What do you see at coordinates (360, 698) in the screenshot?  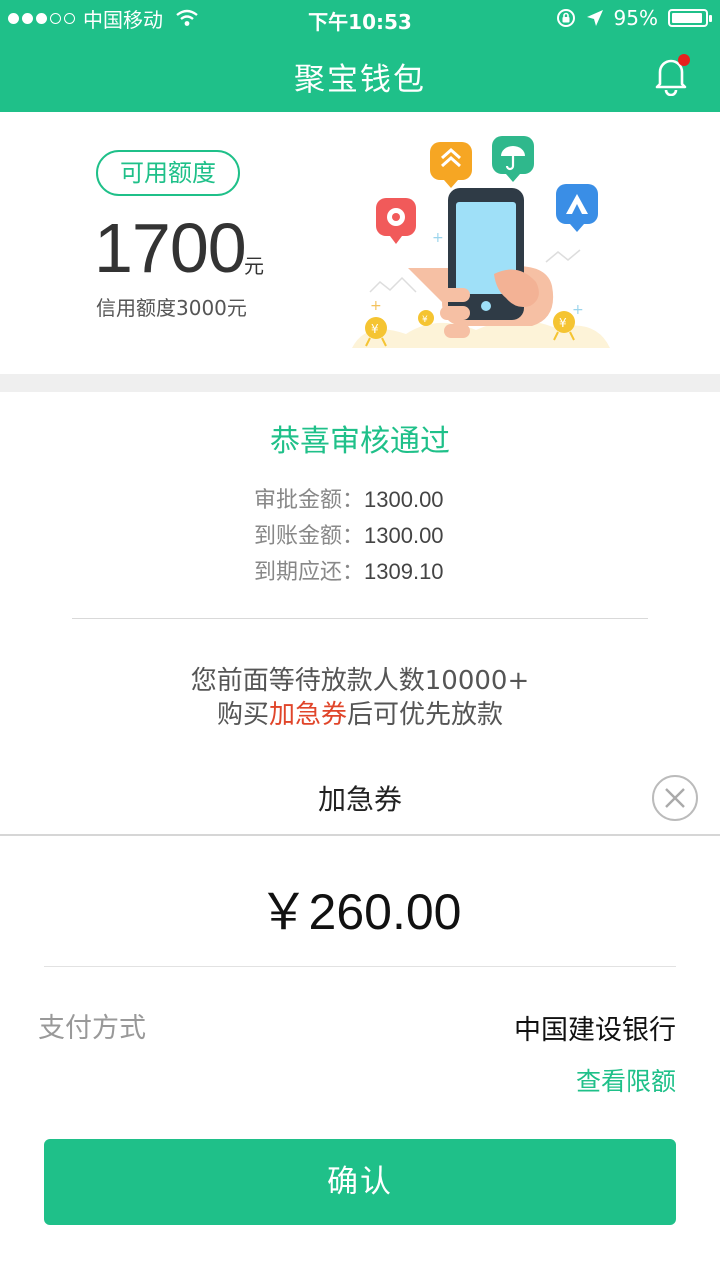 I see `queue-notice: 您前面等待放款人数10000+ 购买加急券后可优先放款` at bounding box center [360, 698].